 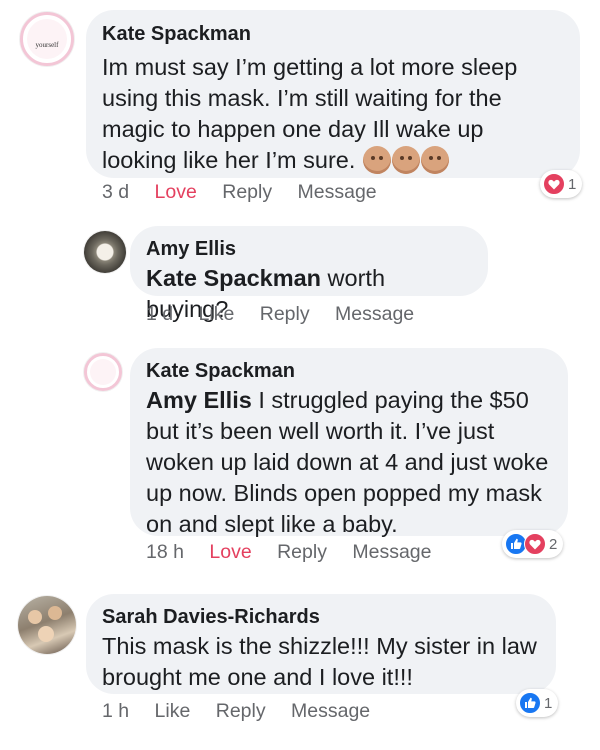 What do you see at coordinates (115, 711) in the screenshot?
I see `comment-timestamp: 1 h` at bounding box center [115, 711].